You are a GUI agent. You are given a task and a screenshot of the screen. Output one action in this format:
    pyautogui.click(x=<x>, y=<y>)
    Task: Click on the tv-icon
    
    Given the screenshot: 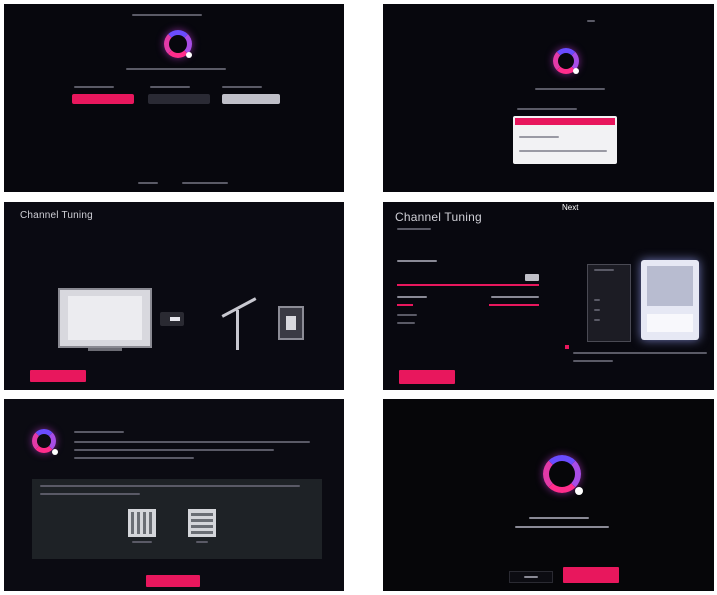 What is the action you would take?
    pyautogui.click(x=105, y=318)
    